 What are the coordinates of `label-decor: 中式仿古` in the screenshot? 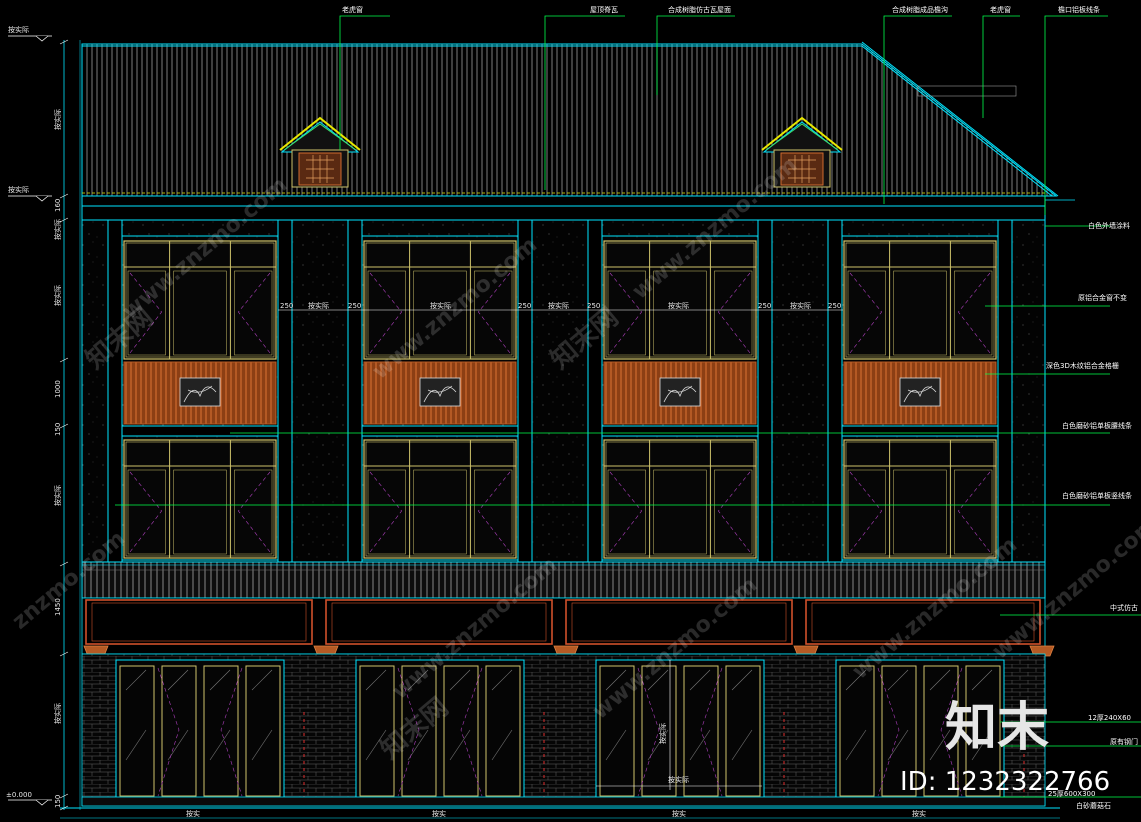 It's located at (1124, 607).